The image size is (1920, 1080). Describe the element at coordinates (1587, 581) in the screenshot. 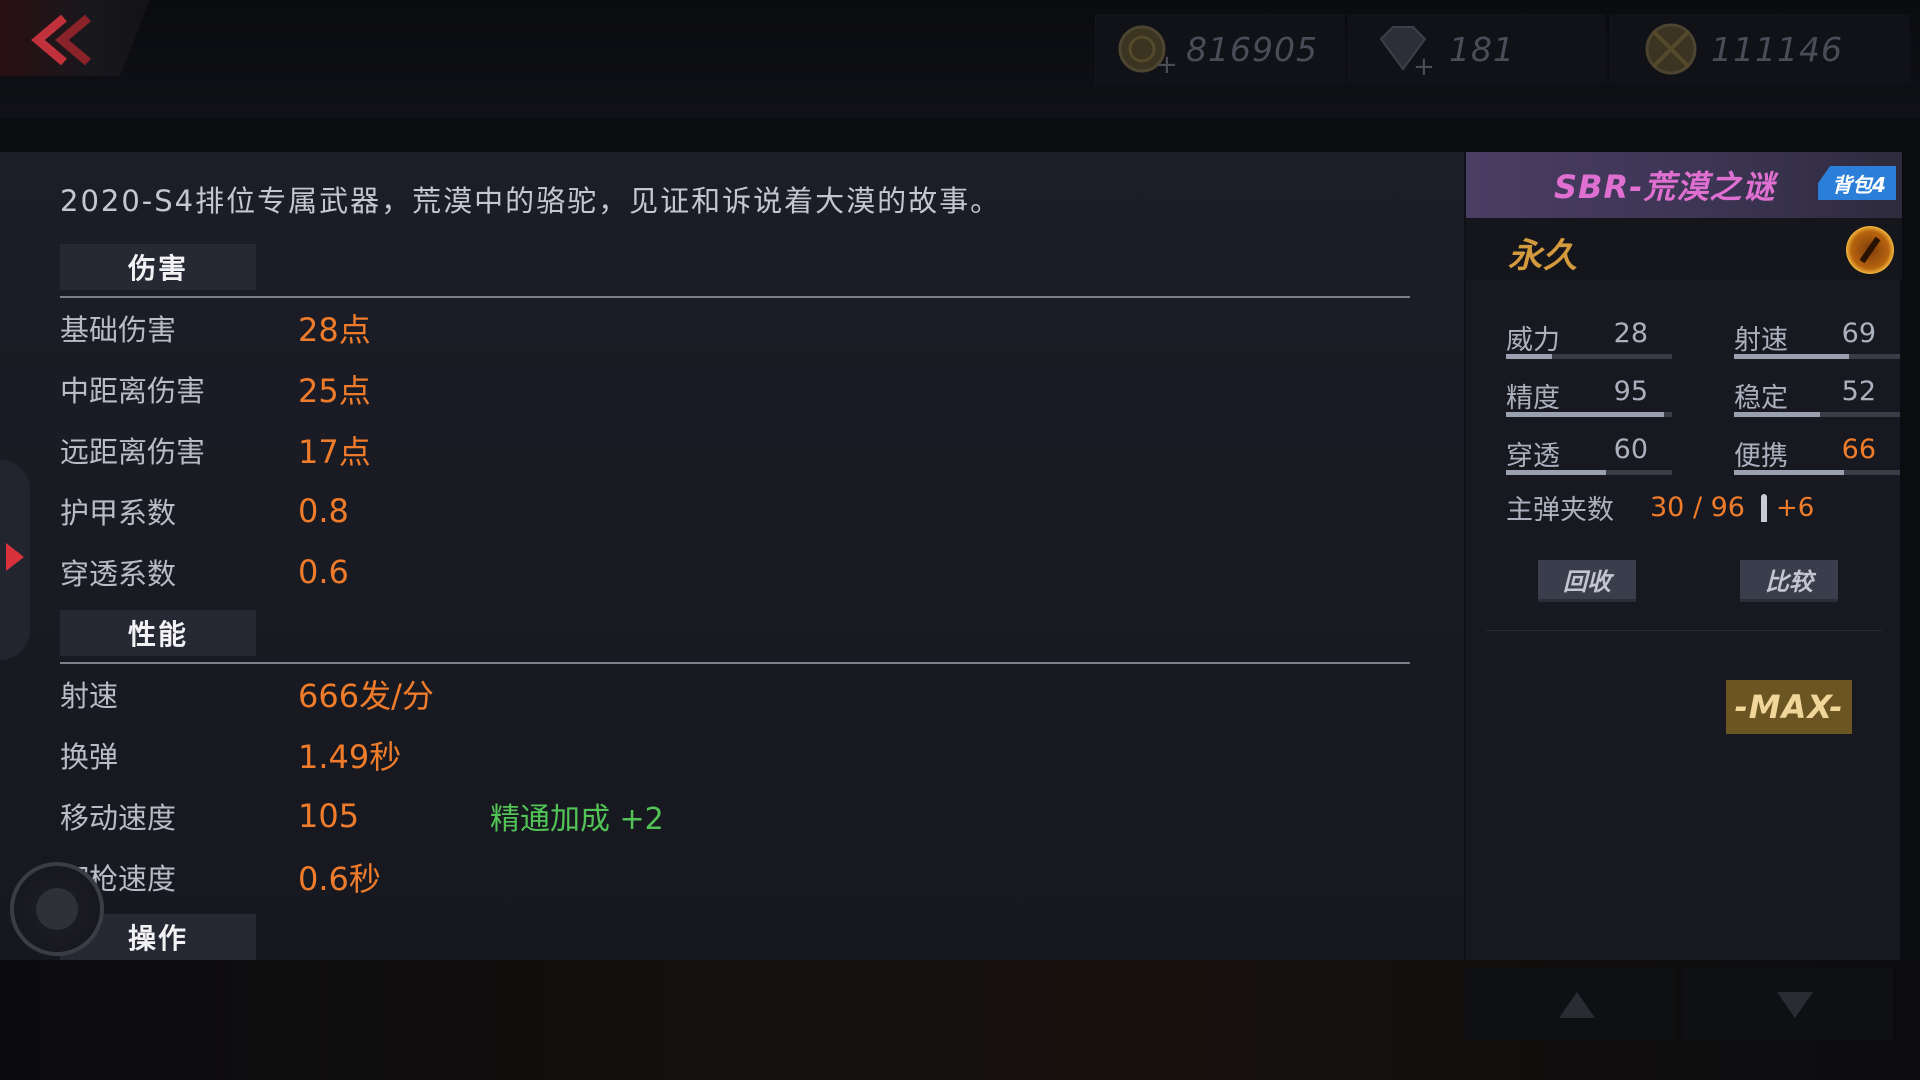

I see `recycle-button: 回收` at that location.